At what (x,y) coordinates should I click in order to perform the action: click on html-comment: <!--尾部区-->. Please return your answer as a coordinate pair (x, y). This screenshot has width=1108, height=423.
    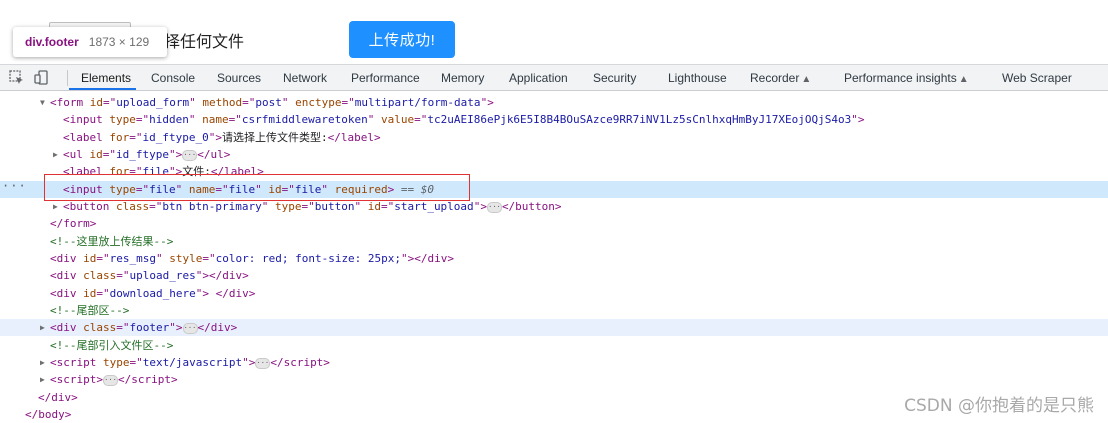
    Looking at the image, I should click on (90, 310).